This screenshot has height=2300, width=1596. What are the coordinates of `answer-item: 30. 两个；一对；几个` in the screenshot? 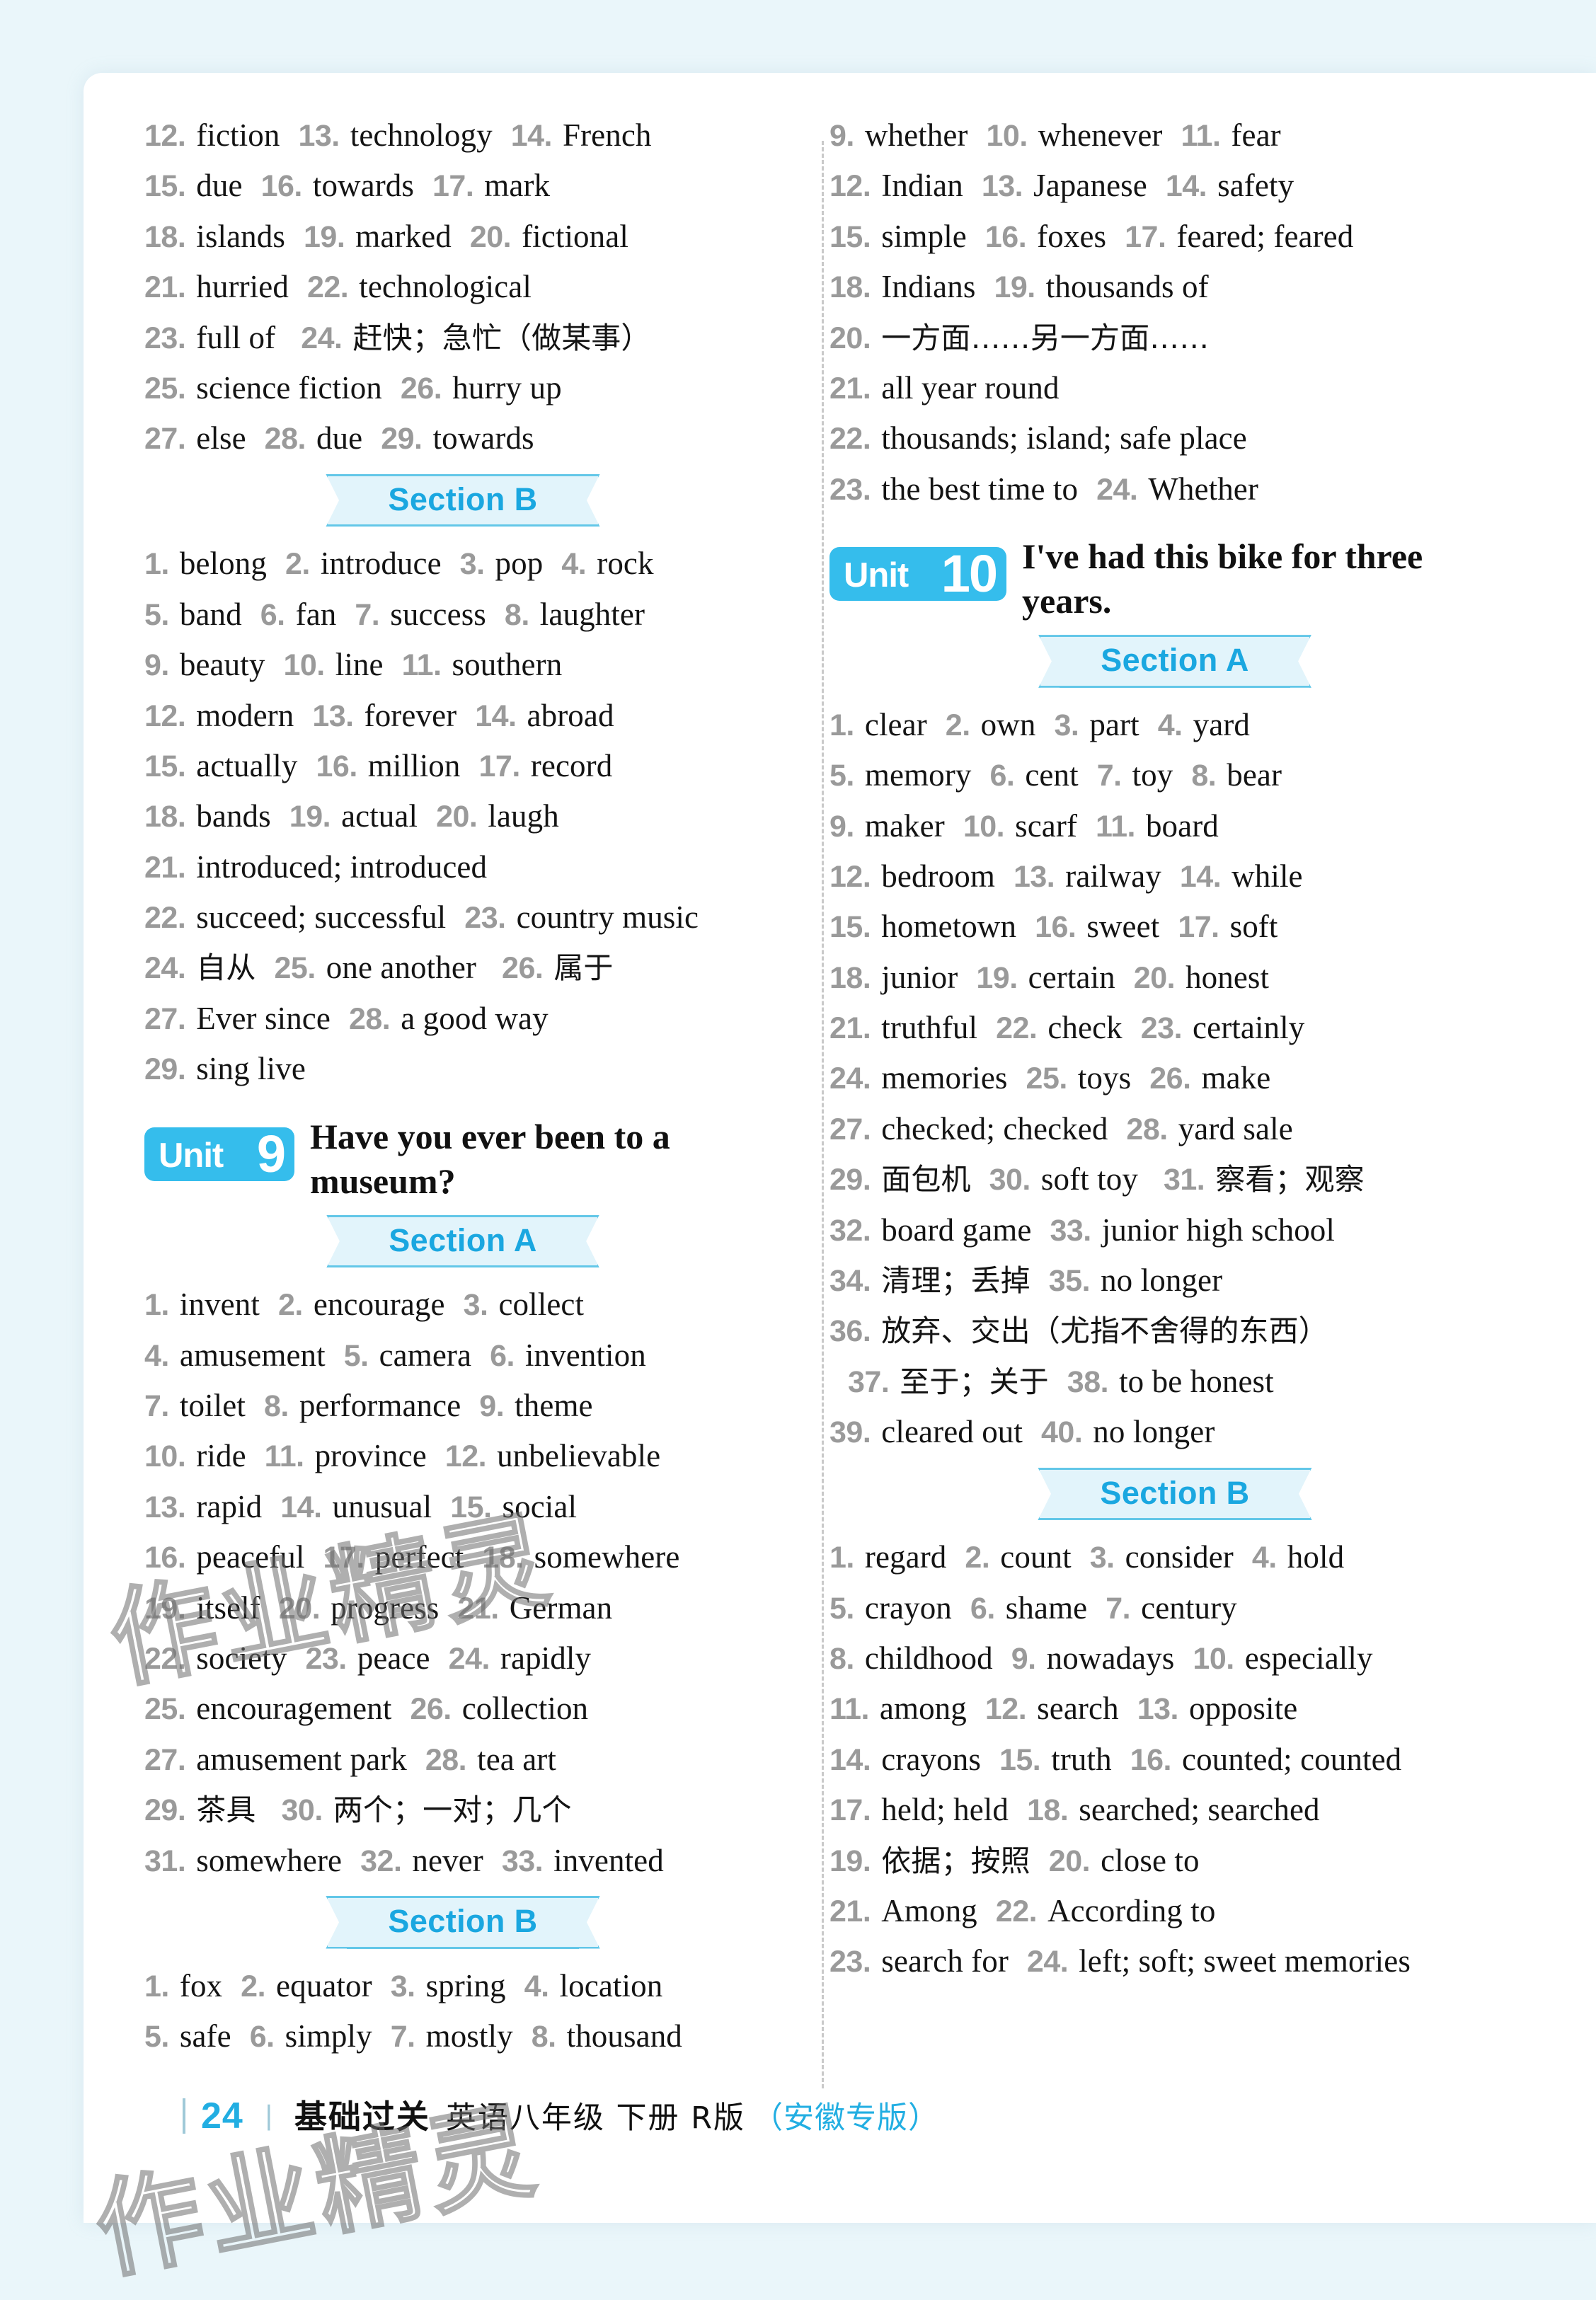 It's located at (426, 1810).